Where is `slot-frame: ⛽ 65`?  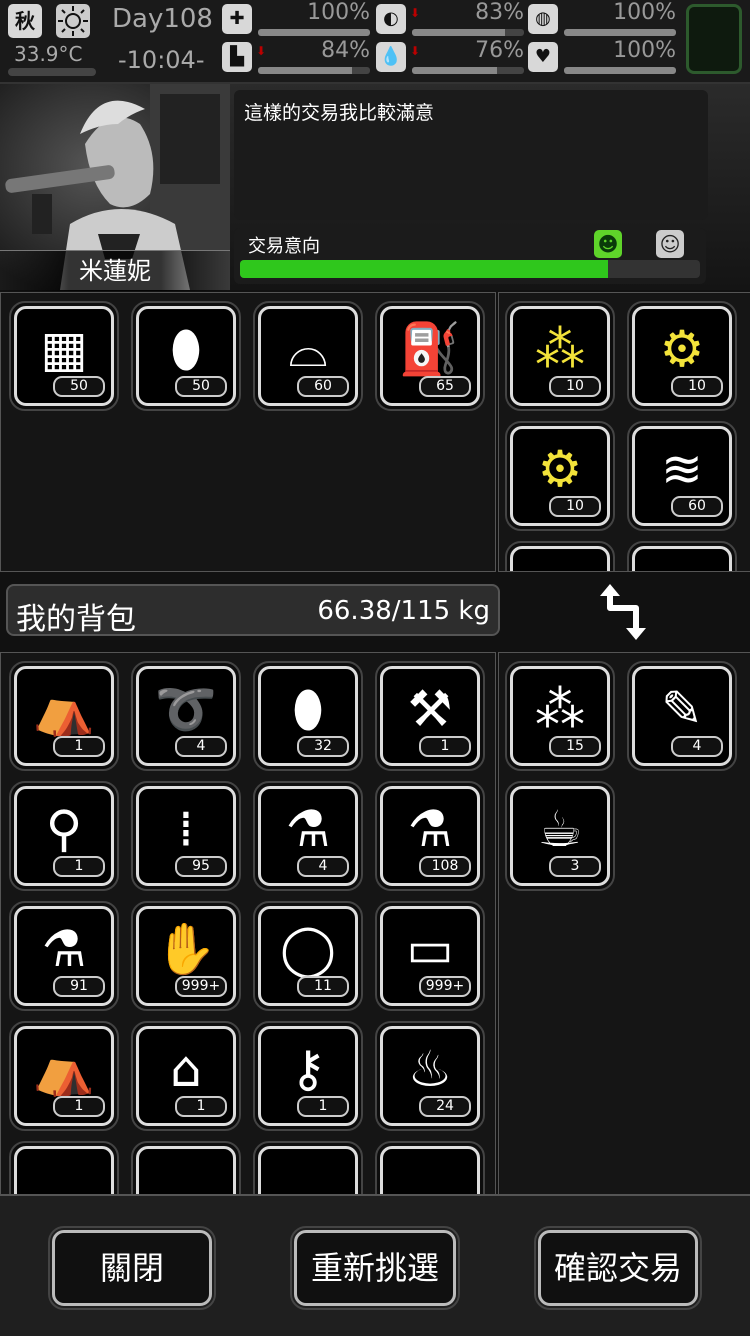 slot-frame: ⛽ 65 is located at coordinates (430, 356).